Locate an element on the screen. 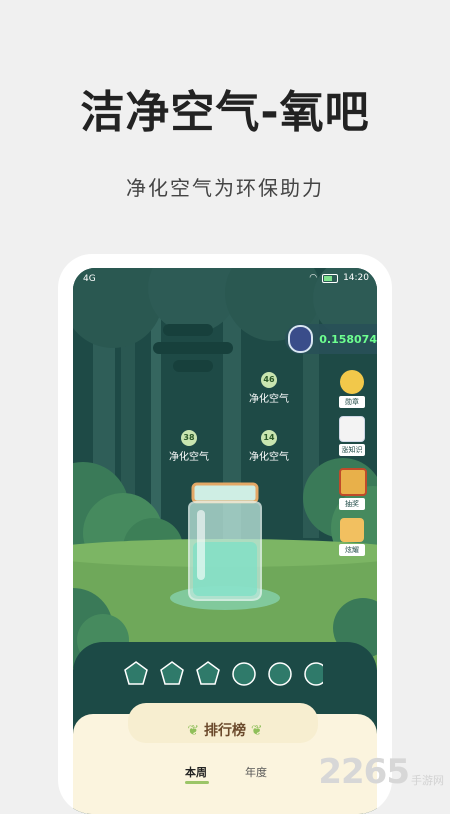 The image size is (450, 814). bubble-count: 14 is located at coordinates (269, 438).